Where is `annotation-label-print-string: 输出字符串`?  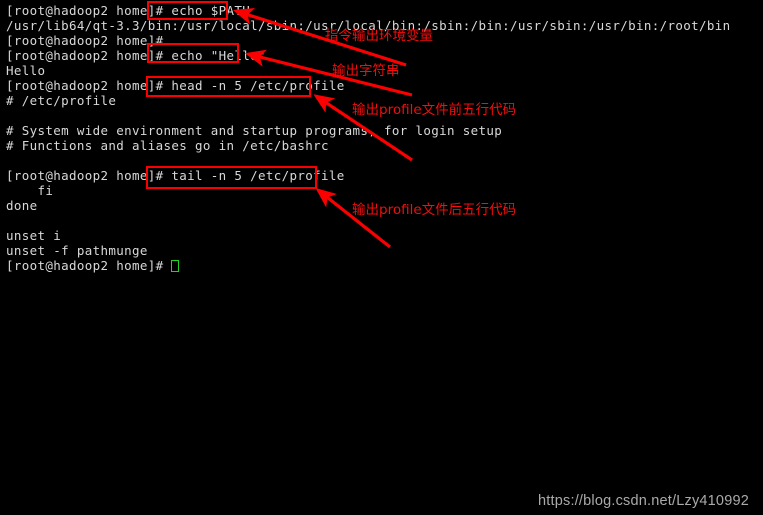 annotation-label-print-string: 输出字符串 is located at coordinates (366, 71).